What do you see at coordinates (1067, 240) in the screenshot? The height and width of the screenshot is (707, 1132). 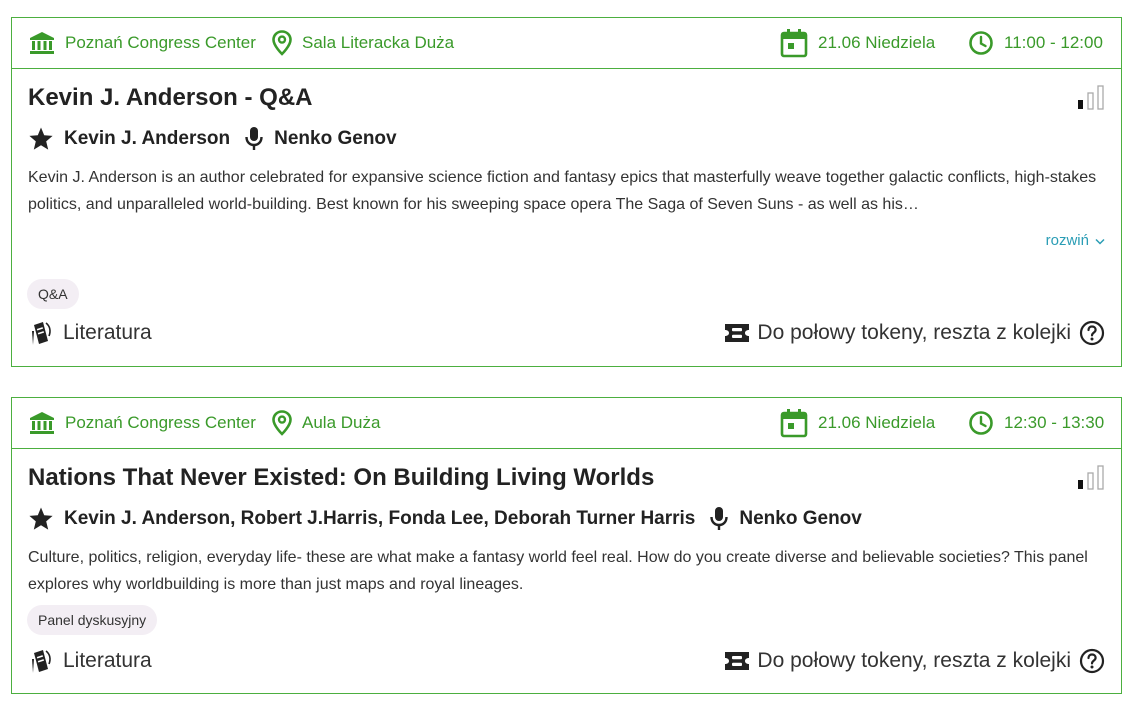 I see `expand-label: rozwiń` at bounding box center [1067, 240].